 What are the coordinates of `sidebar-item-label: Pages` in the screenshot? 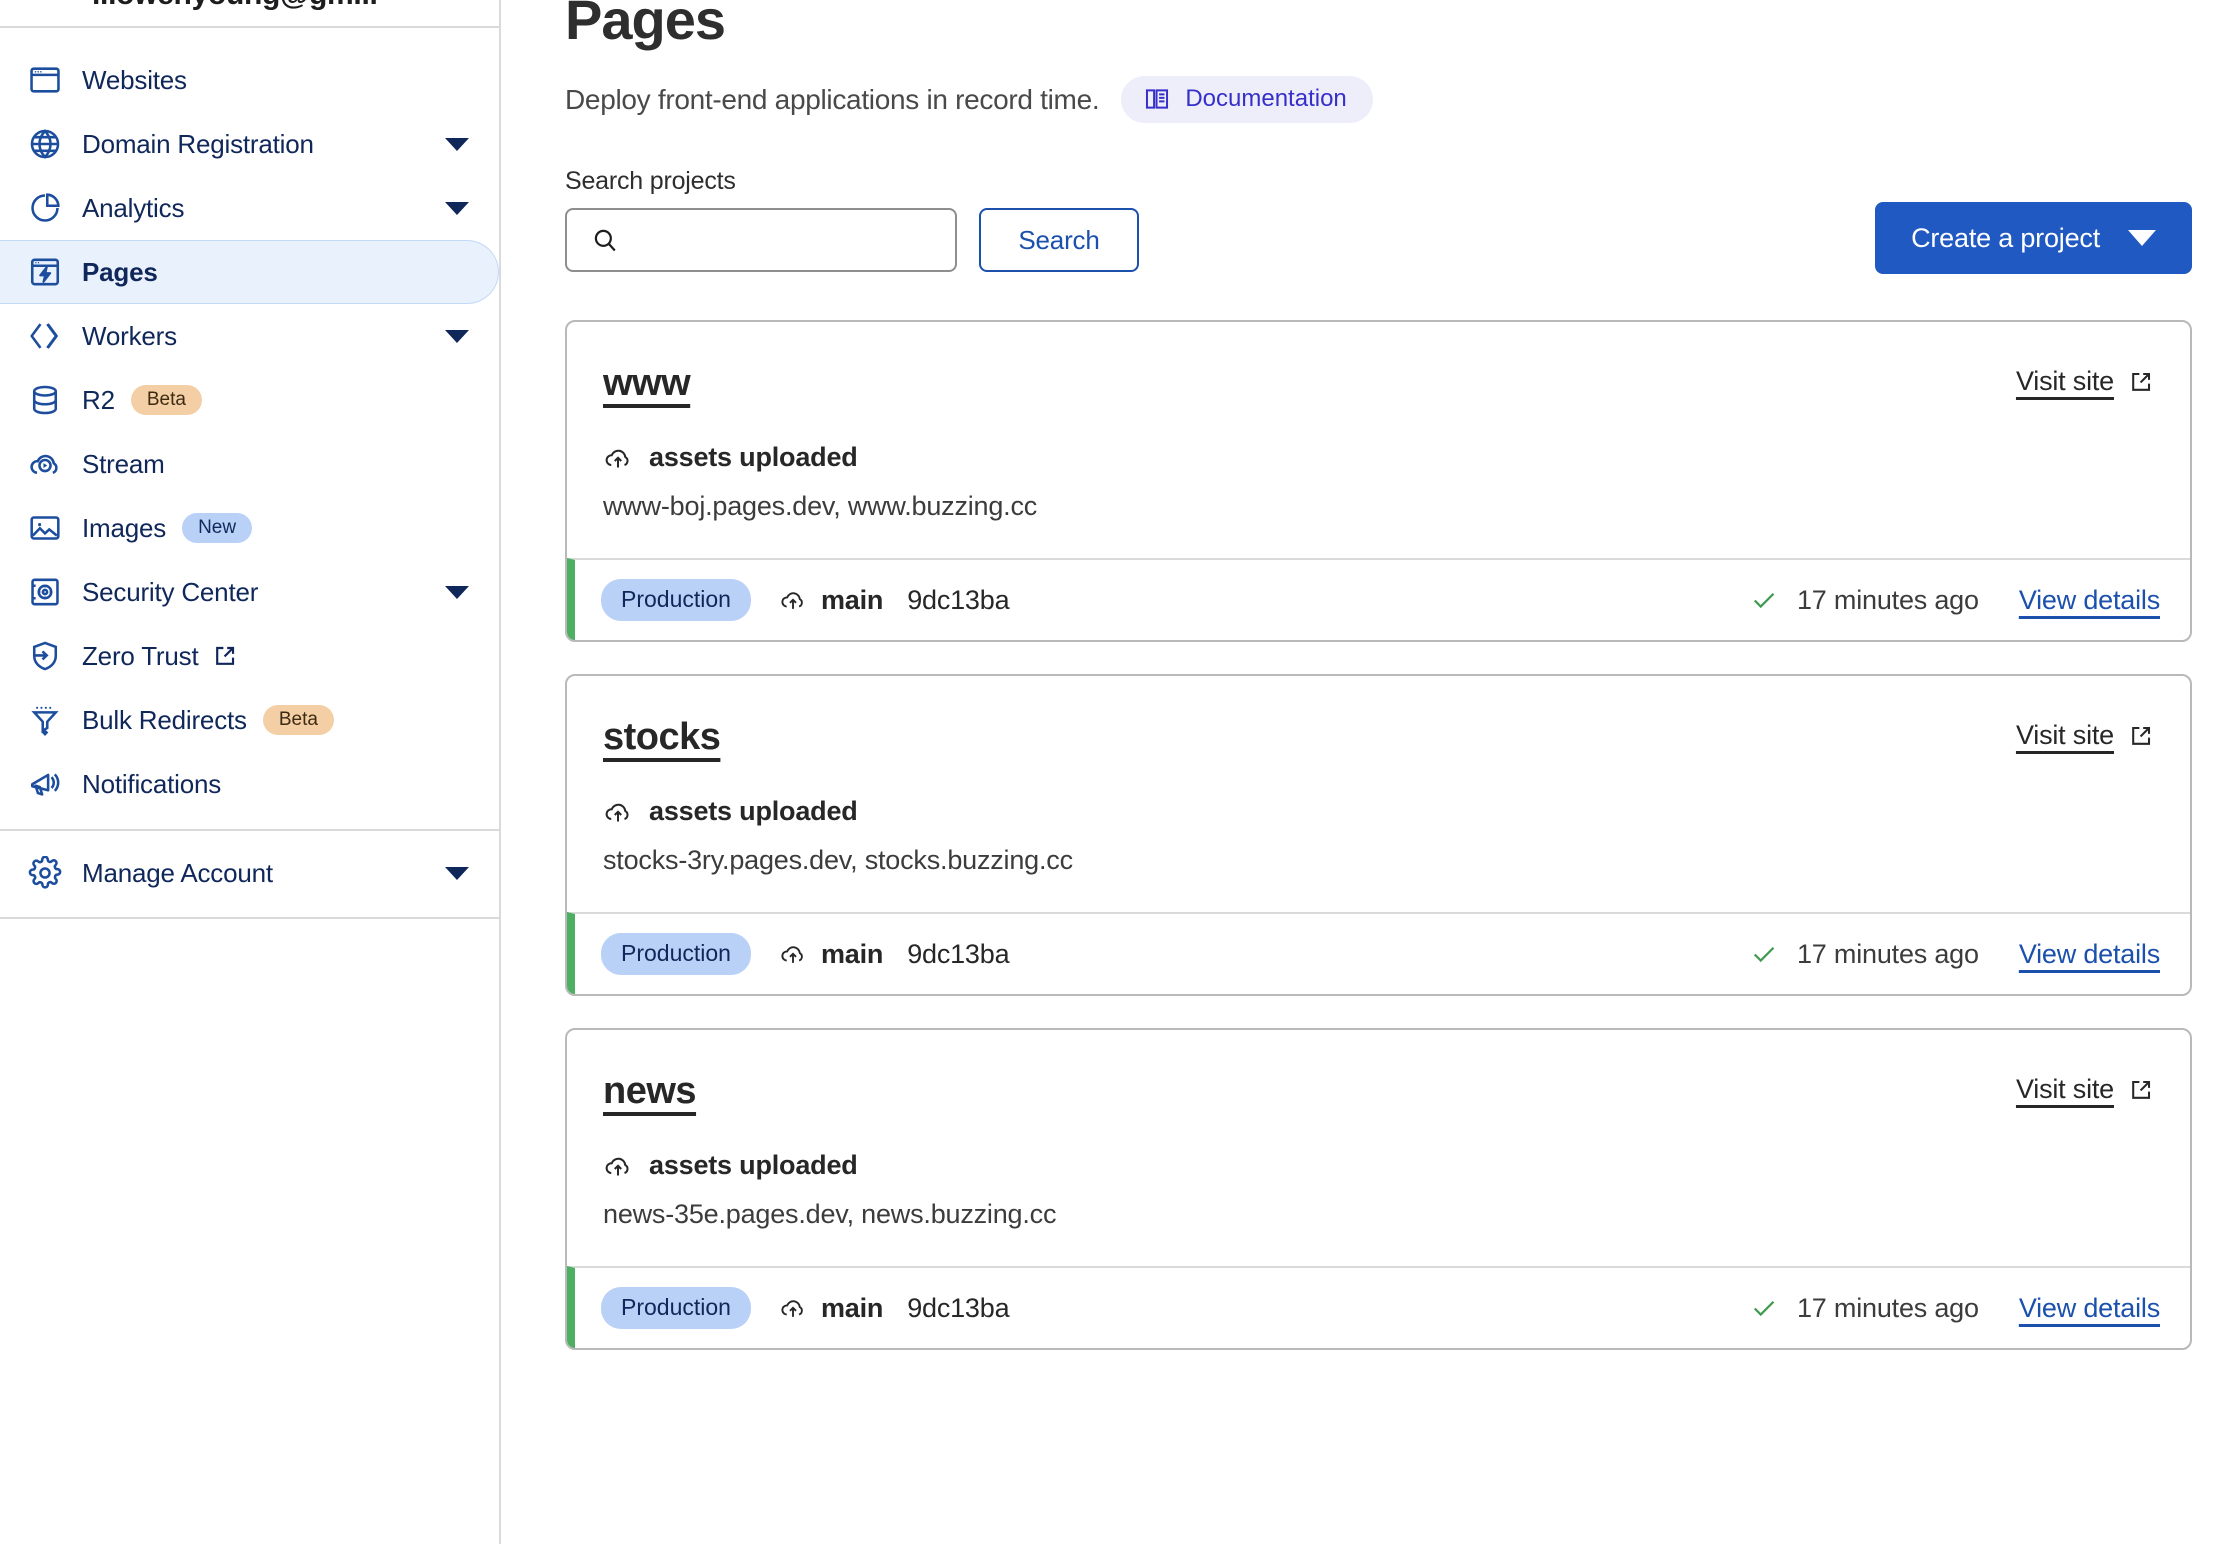 It's located at (120, 271).